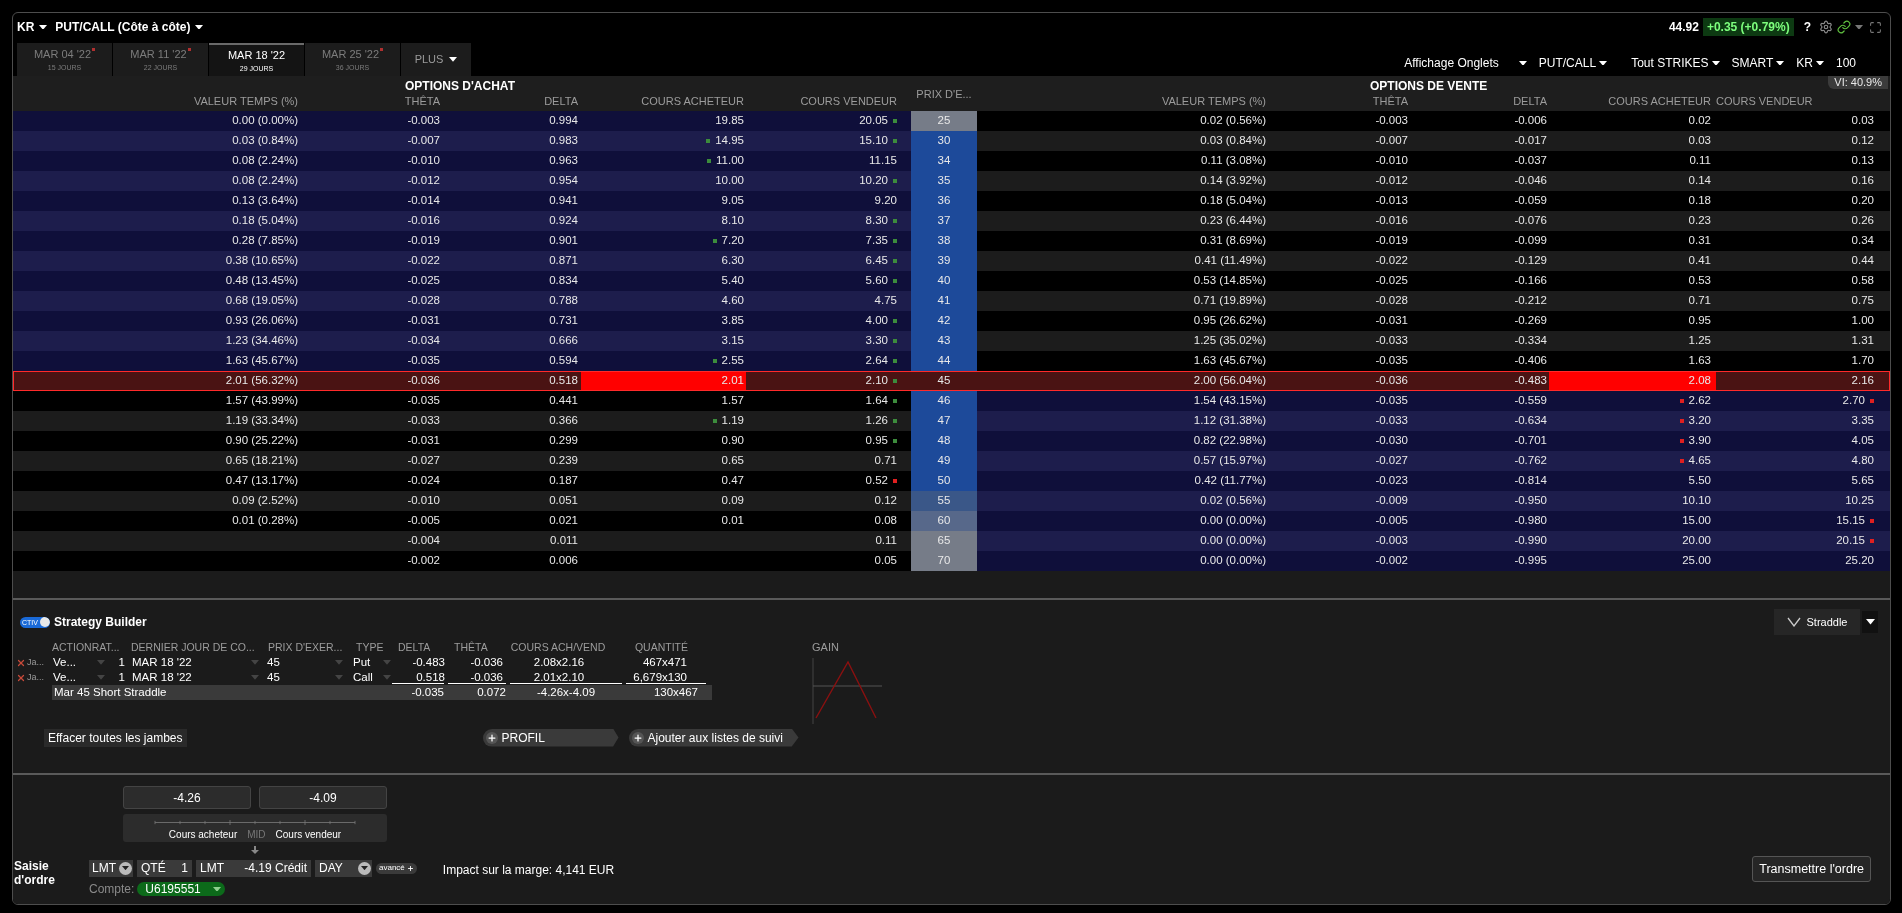  I want to click on table-cell-text: 1.31, so click(1862, 341).